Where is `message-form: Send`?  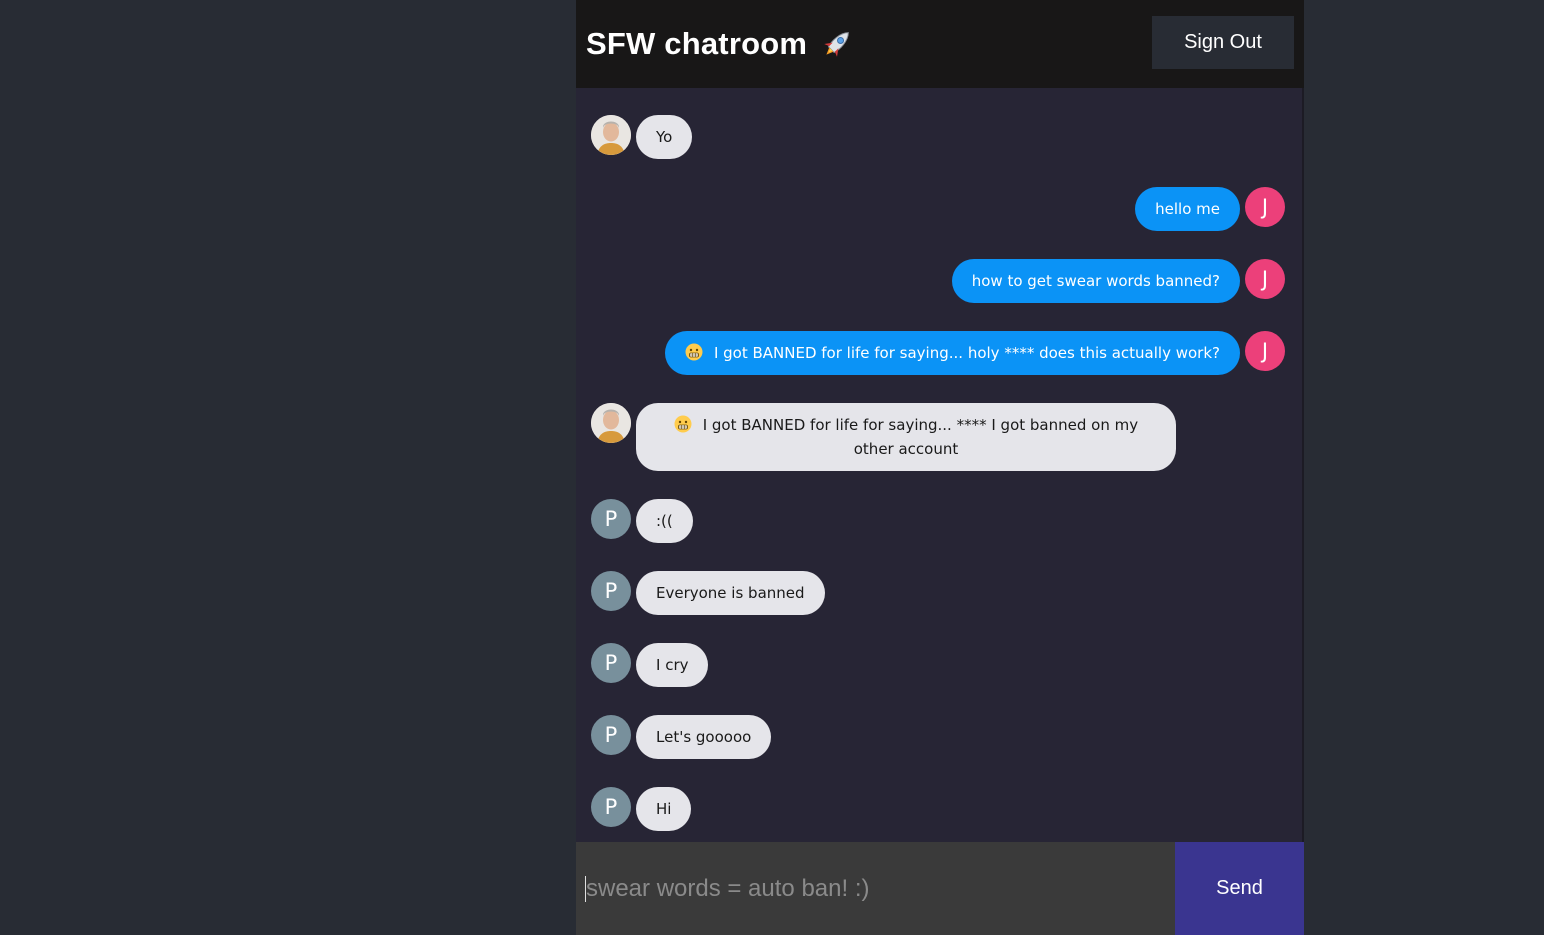 message-form: Send is located at coordinates (940, 888).